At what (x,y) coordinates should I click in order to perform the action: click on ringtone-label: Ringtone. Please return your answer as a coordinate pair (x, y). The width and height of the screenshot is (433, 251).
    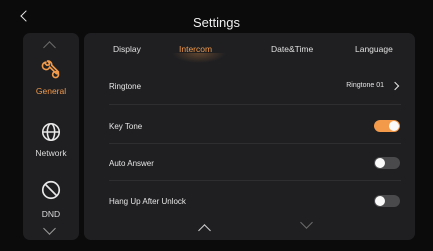
    Looking at the image, I should click on (125, 86).